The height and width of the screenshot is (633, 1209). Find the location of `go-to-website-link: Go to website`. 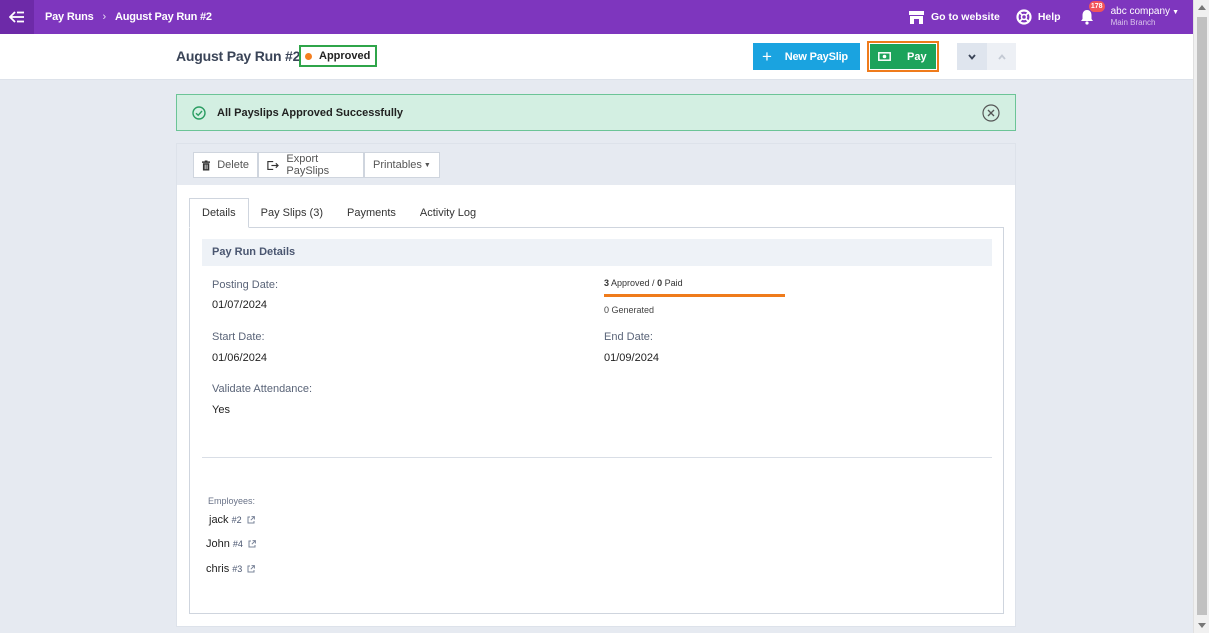

go-to-website-link: Go to website is located at coordinates (954, 17).